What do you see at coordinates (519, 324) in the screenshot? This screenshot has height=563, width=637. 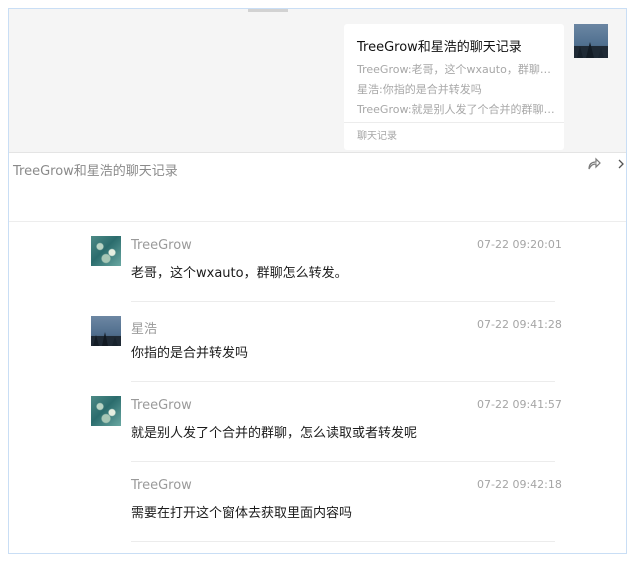 I see `message-time: 07-22 09:41:28` at bounding box center [519, 324].